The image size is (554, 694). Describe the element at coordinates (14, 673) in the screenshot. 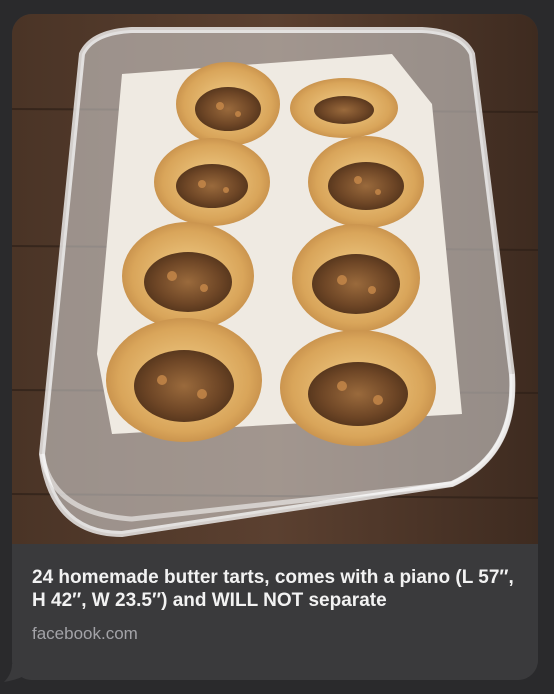

I see `bubble-tail-icon` at that location.